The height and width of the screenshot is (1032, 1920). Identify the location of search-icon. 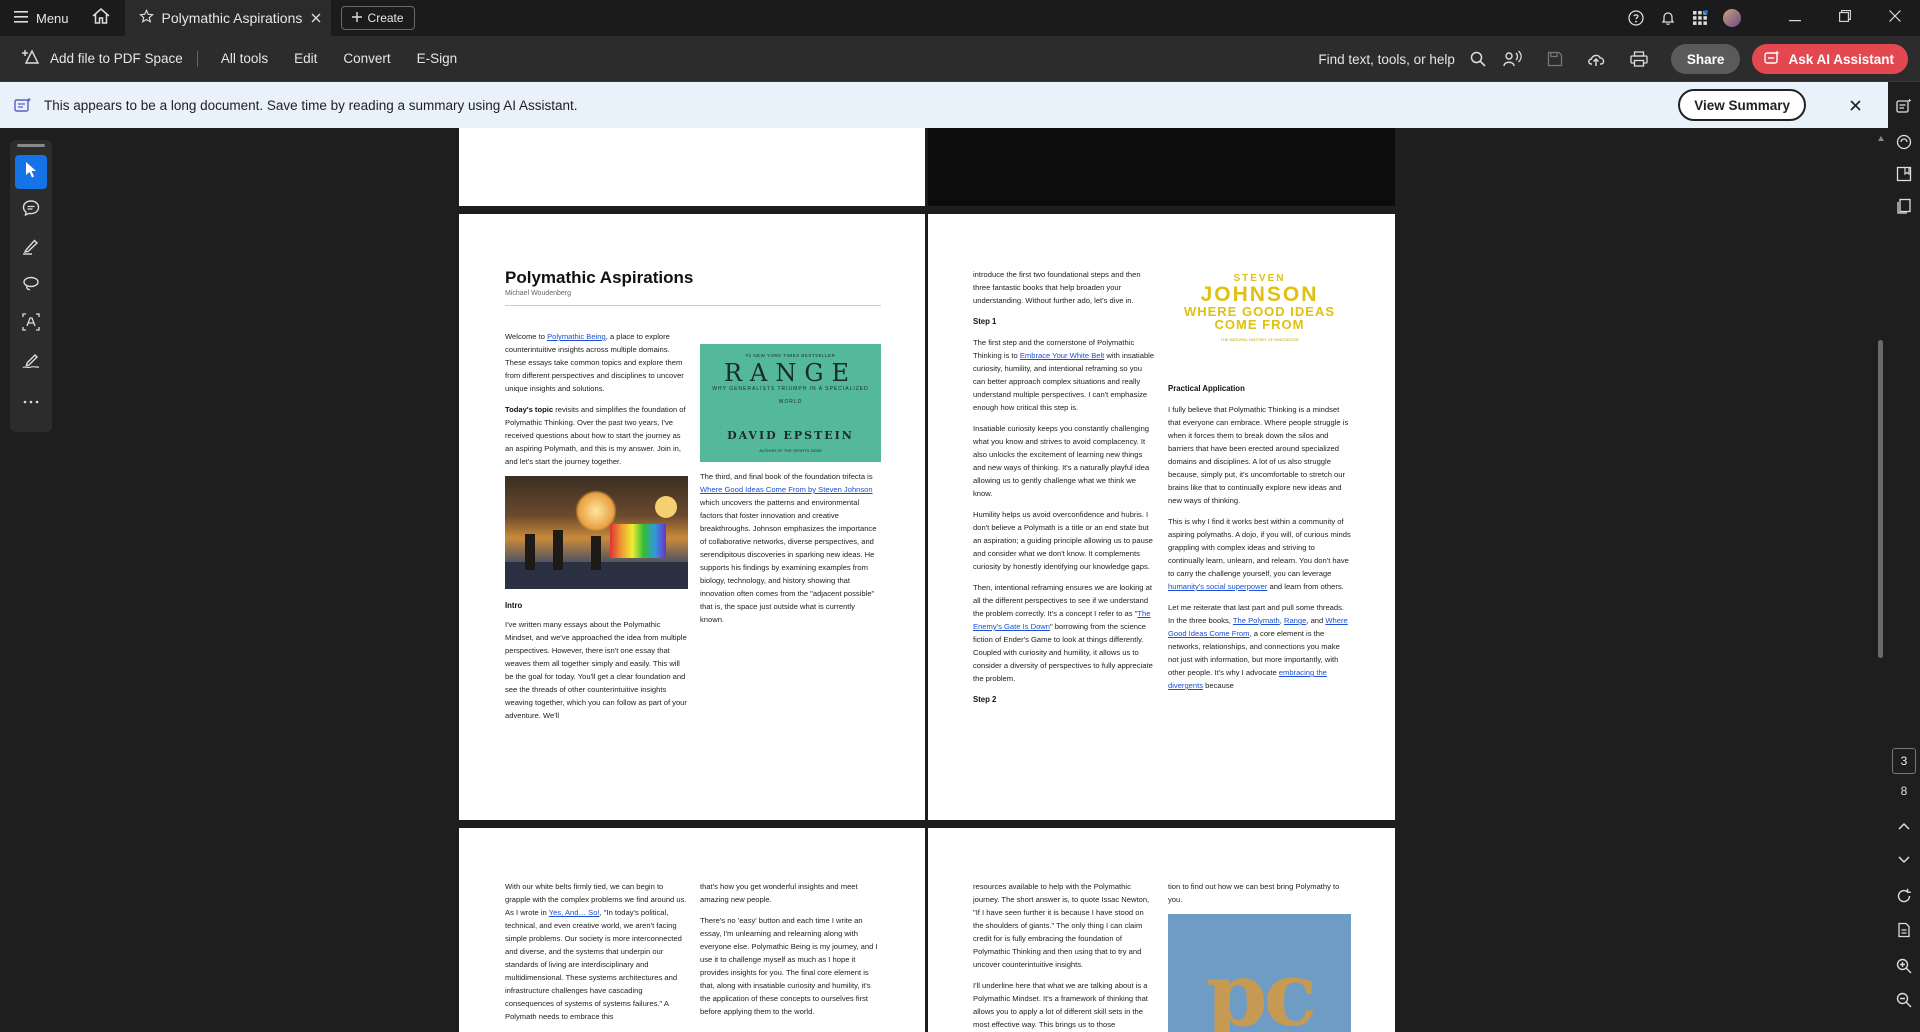
(1478, 59).